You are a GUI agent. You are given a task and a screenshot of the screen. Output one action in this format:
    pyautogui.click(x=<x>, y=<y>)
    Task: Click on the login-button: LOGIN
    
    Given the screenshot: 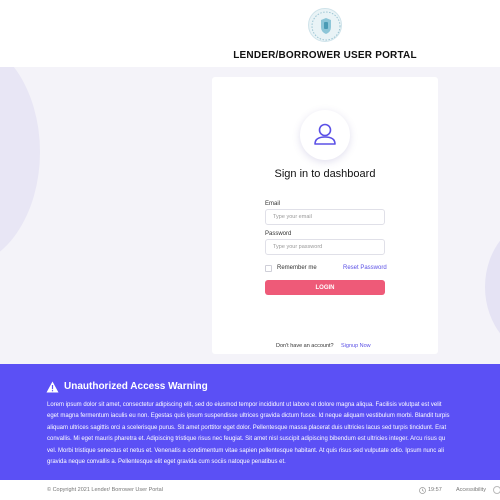 What is the action you would take?
    pyautogui.click(x=325, y=287)
    